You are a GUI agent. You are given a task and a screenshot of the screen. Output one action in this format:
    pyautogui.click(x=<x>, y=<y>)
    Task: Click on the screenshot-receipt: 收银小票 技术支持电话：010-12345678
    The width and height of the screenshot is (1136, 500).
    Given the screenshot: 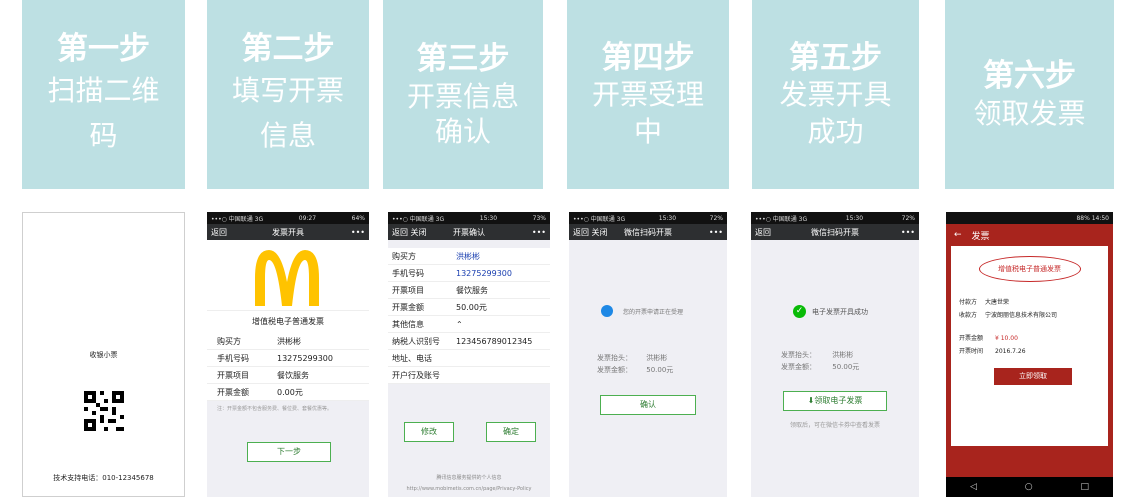 What is the action you would take?
    pyautogui.click(x=103, y=354)
    